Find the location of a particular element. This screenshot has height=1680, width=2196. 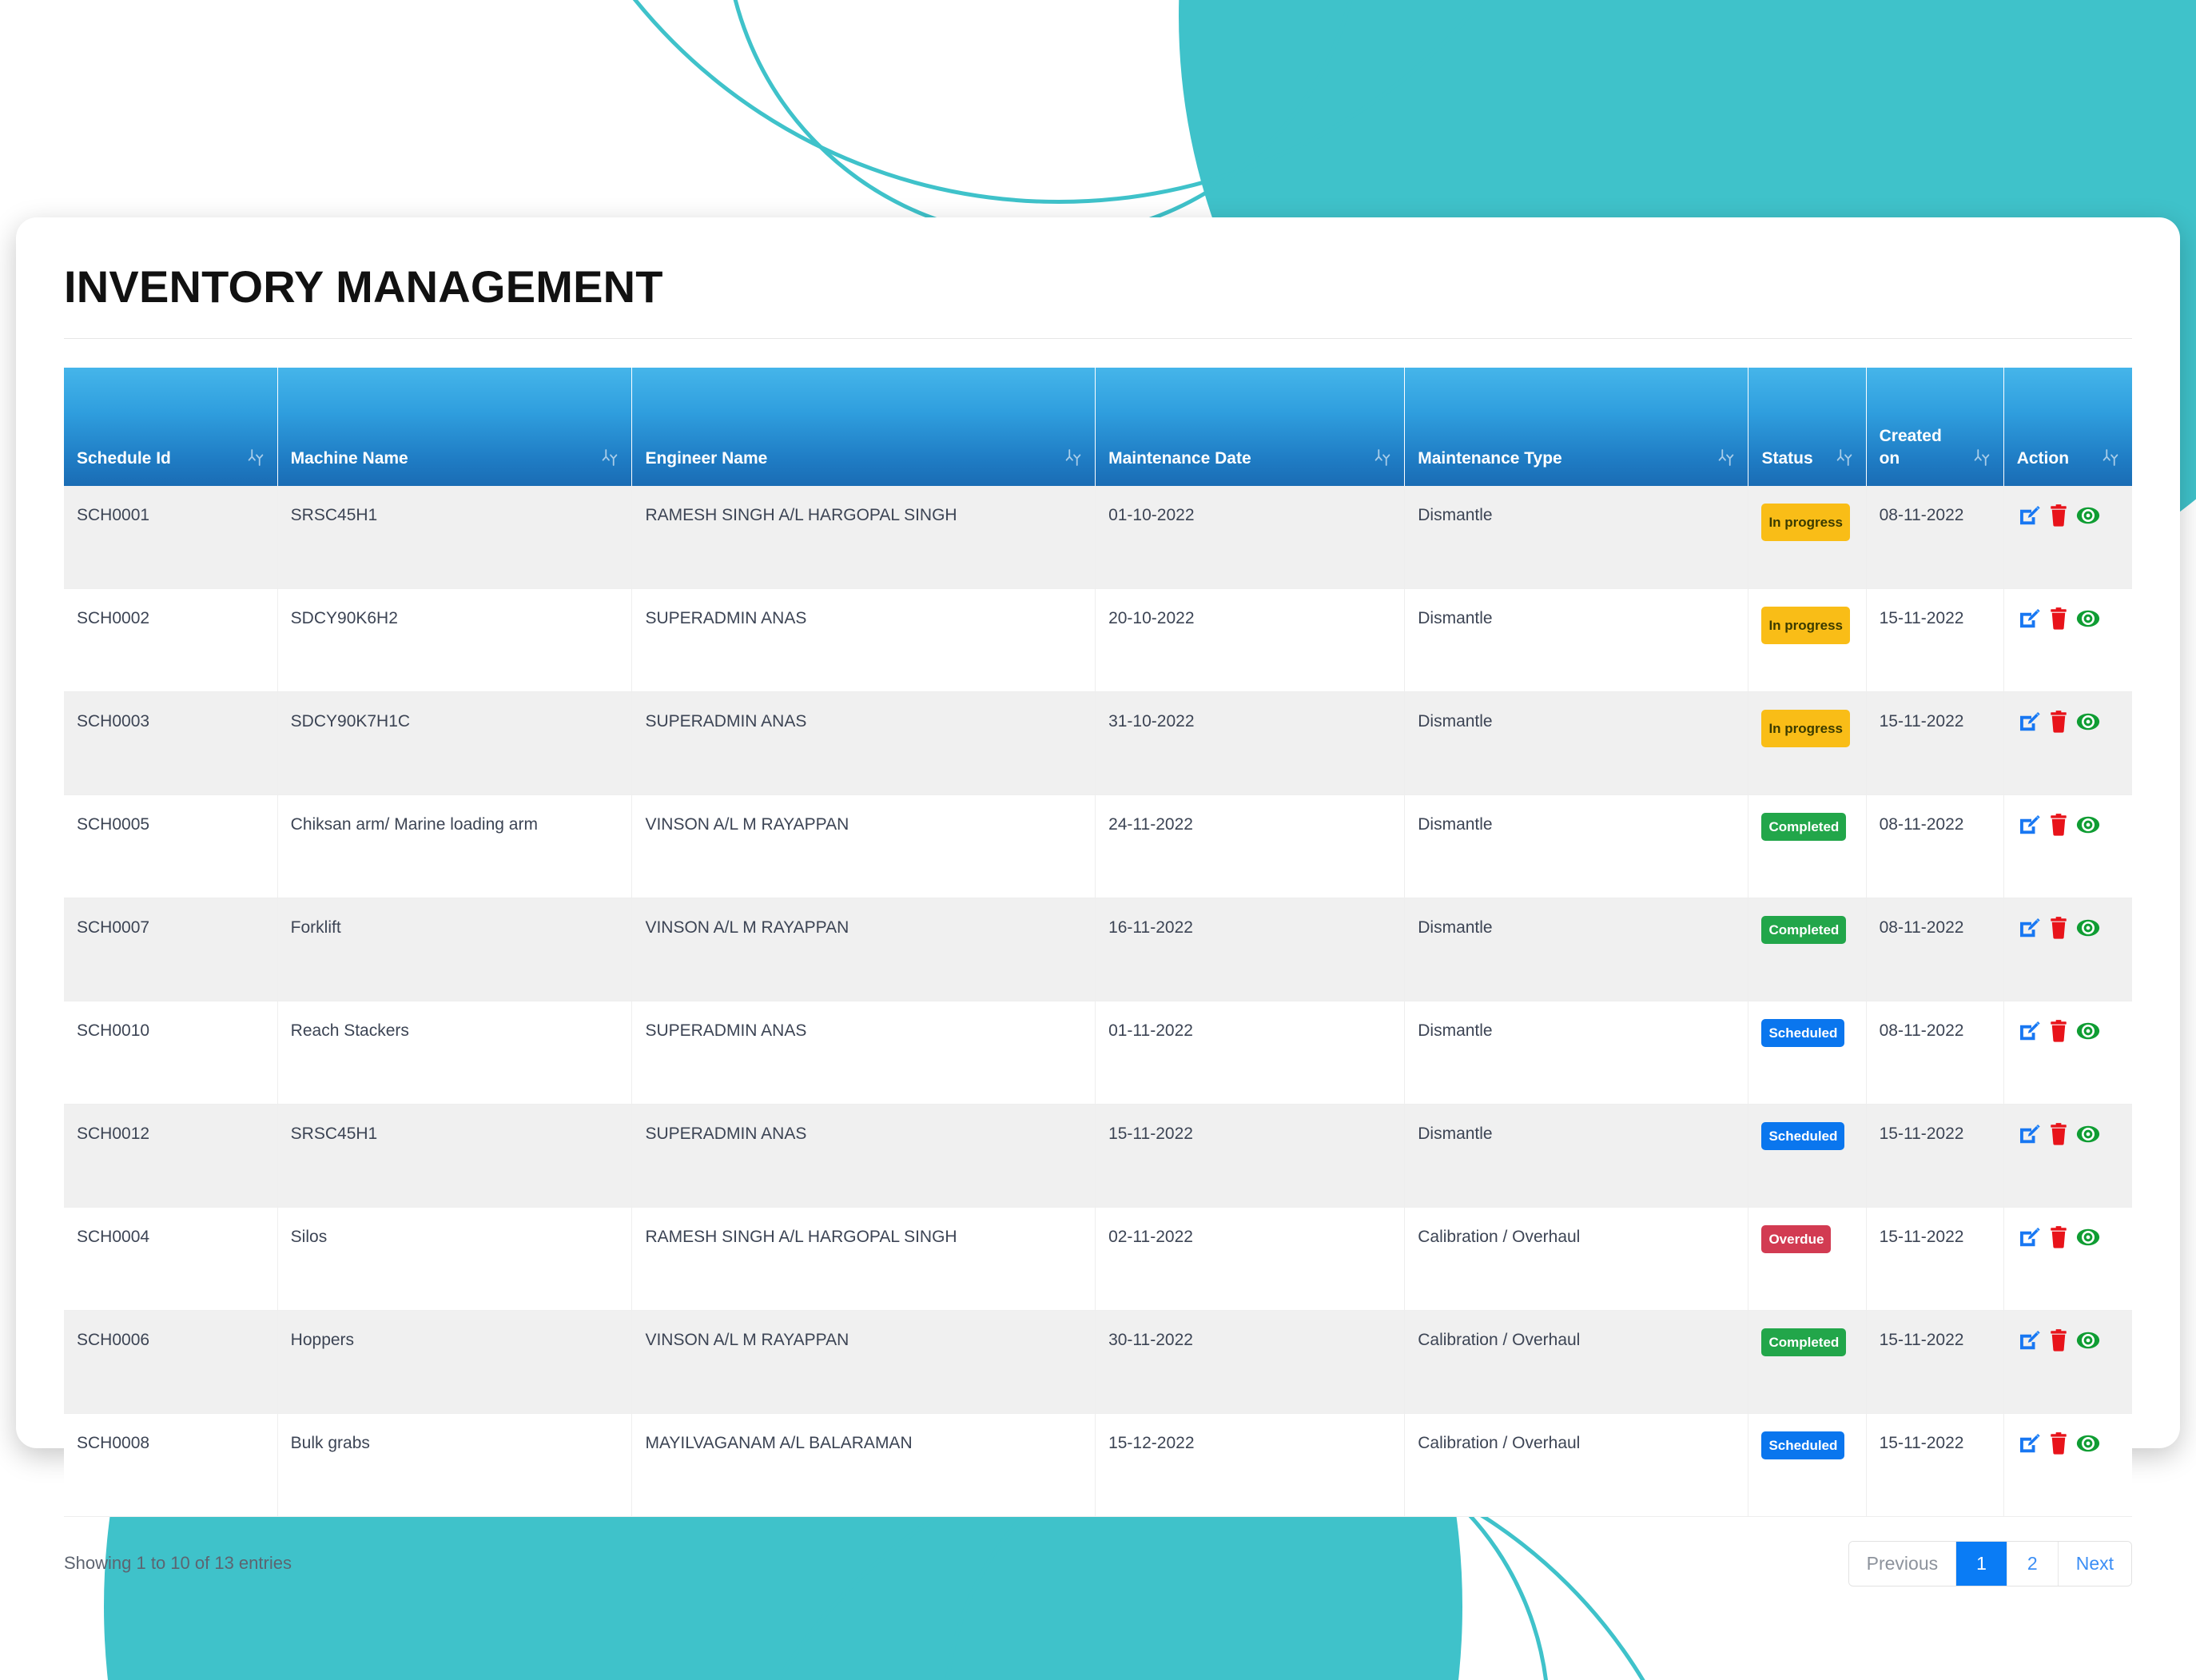

column-header-schedule_id: Schedule Id is located at coordinates (171, 426).